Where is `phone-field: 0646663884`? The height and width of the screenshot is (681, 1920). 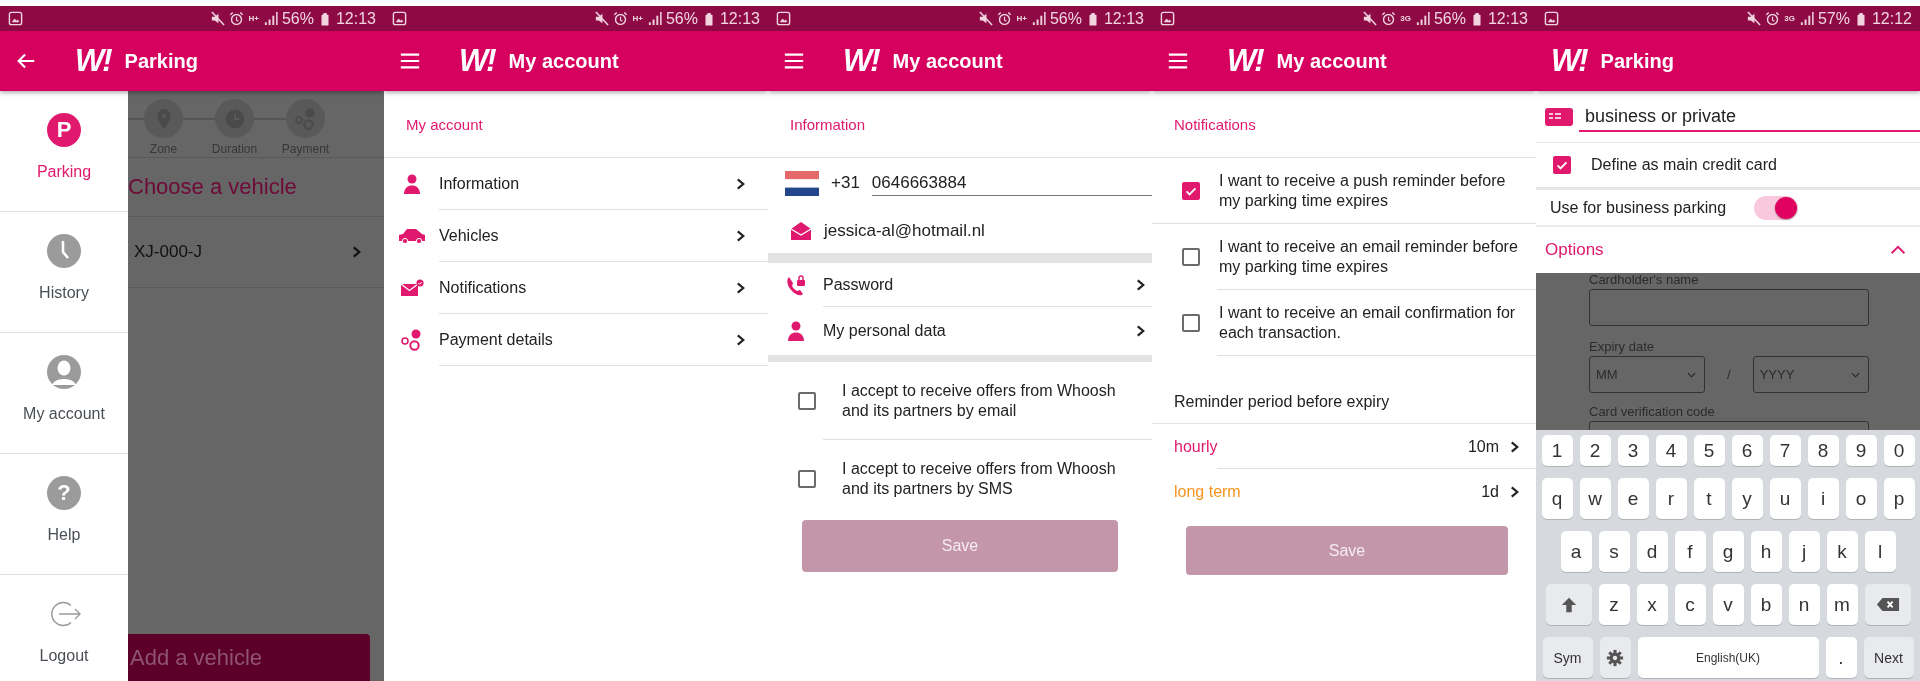
phone-field: 0646663884 is located at coordinates (1011, 183).